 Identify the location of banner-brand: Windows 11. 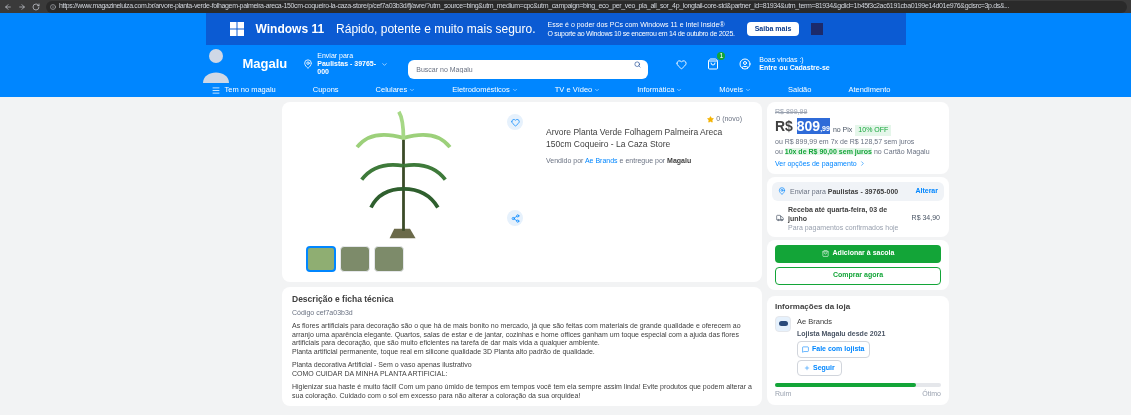
(290, 29).